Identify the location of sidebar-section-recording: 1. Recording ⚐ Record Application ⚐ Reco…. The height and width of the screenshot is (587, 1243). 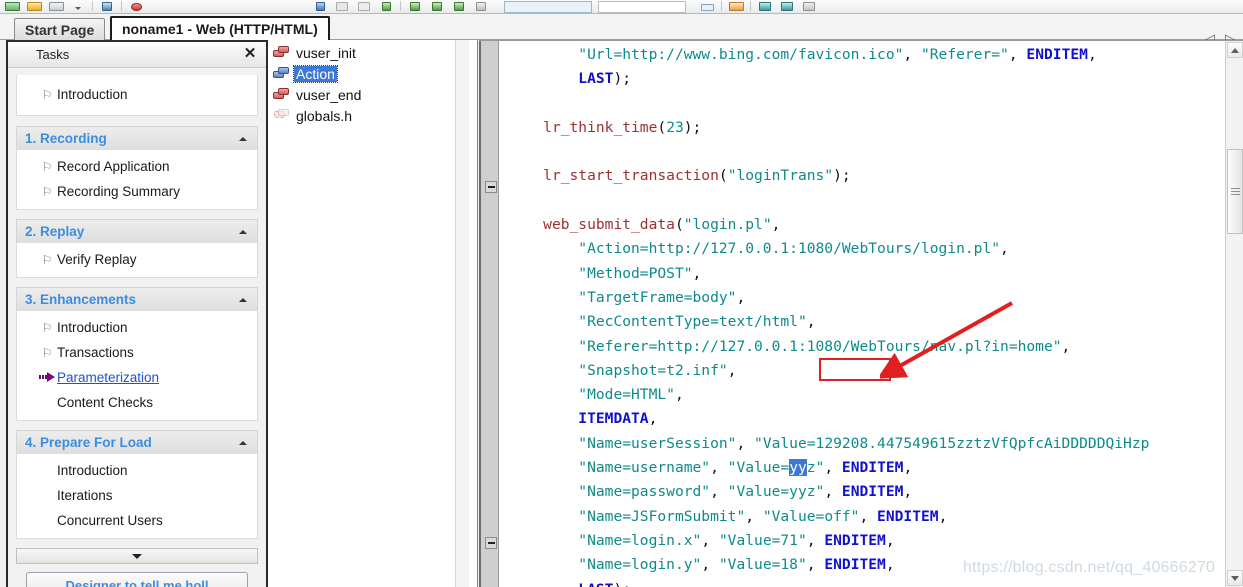
(137, 168).